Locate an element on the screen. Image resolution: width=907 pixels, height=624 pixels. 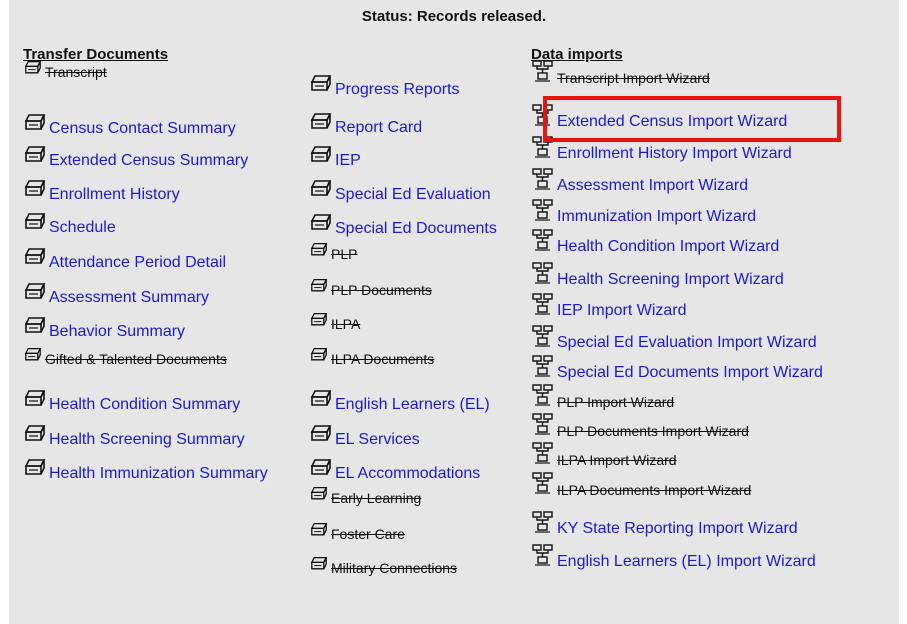
document-enrollment-history: Enrollment History is located at coordinates (101, 191).